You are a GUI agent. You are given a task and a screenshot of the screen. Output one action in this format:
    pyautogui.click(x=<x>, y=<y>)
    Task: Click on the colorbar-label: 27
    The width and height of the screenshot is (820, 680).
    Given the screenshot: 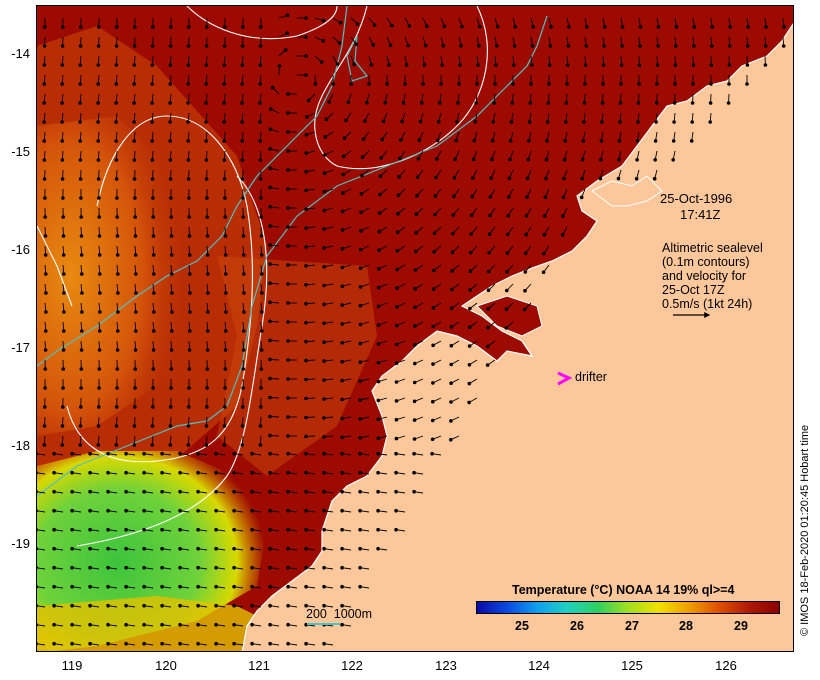 What is the action you would take?
    pyautogui.click(x=632, y=626)
    